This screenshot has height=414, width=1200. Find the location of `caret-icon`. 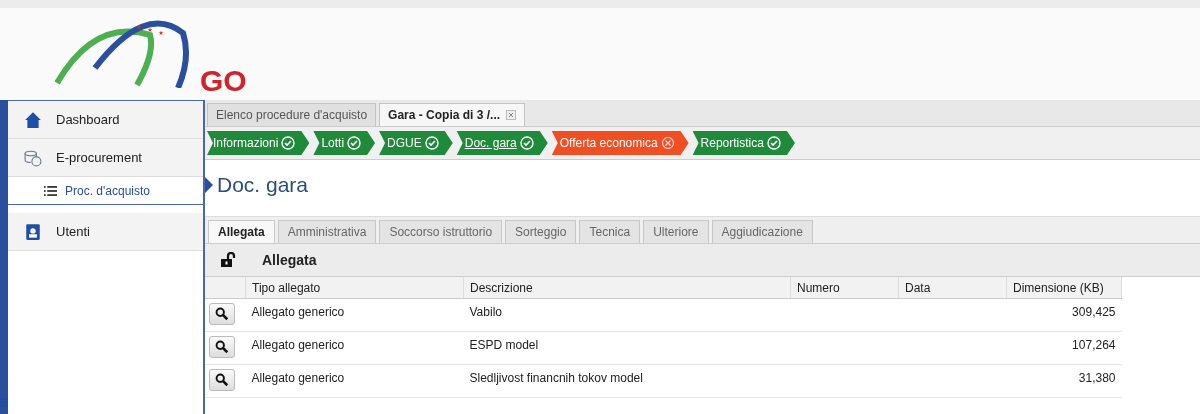

caret-icon is located at coordinates (209, 185).